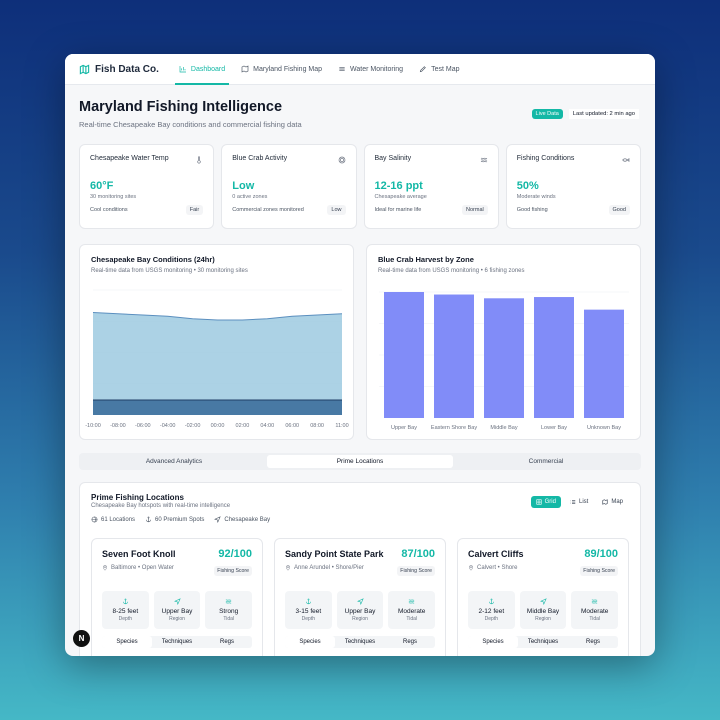 The width and height of the screenshot is (720, 720). I want to click on nav-test-map-label: Test Map, so click(445, 69).